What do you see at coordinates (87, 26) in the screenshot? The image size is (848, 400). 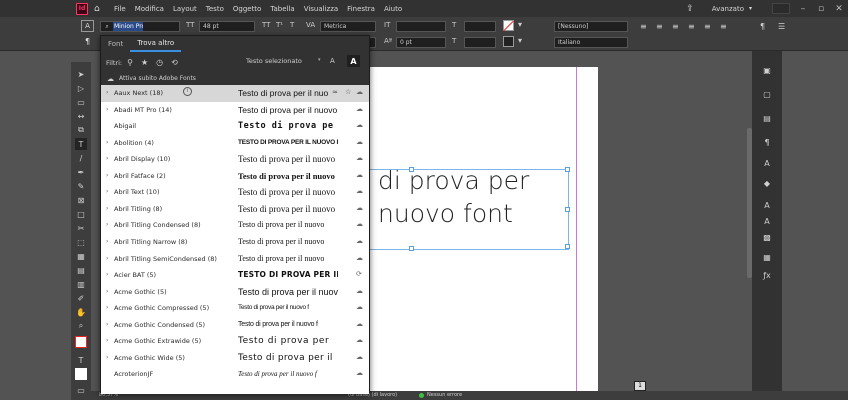 I see `character-controls-icon: A` at bounding box center [87, 26].